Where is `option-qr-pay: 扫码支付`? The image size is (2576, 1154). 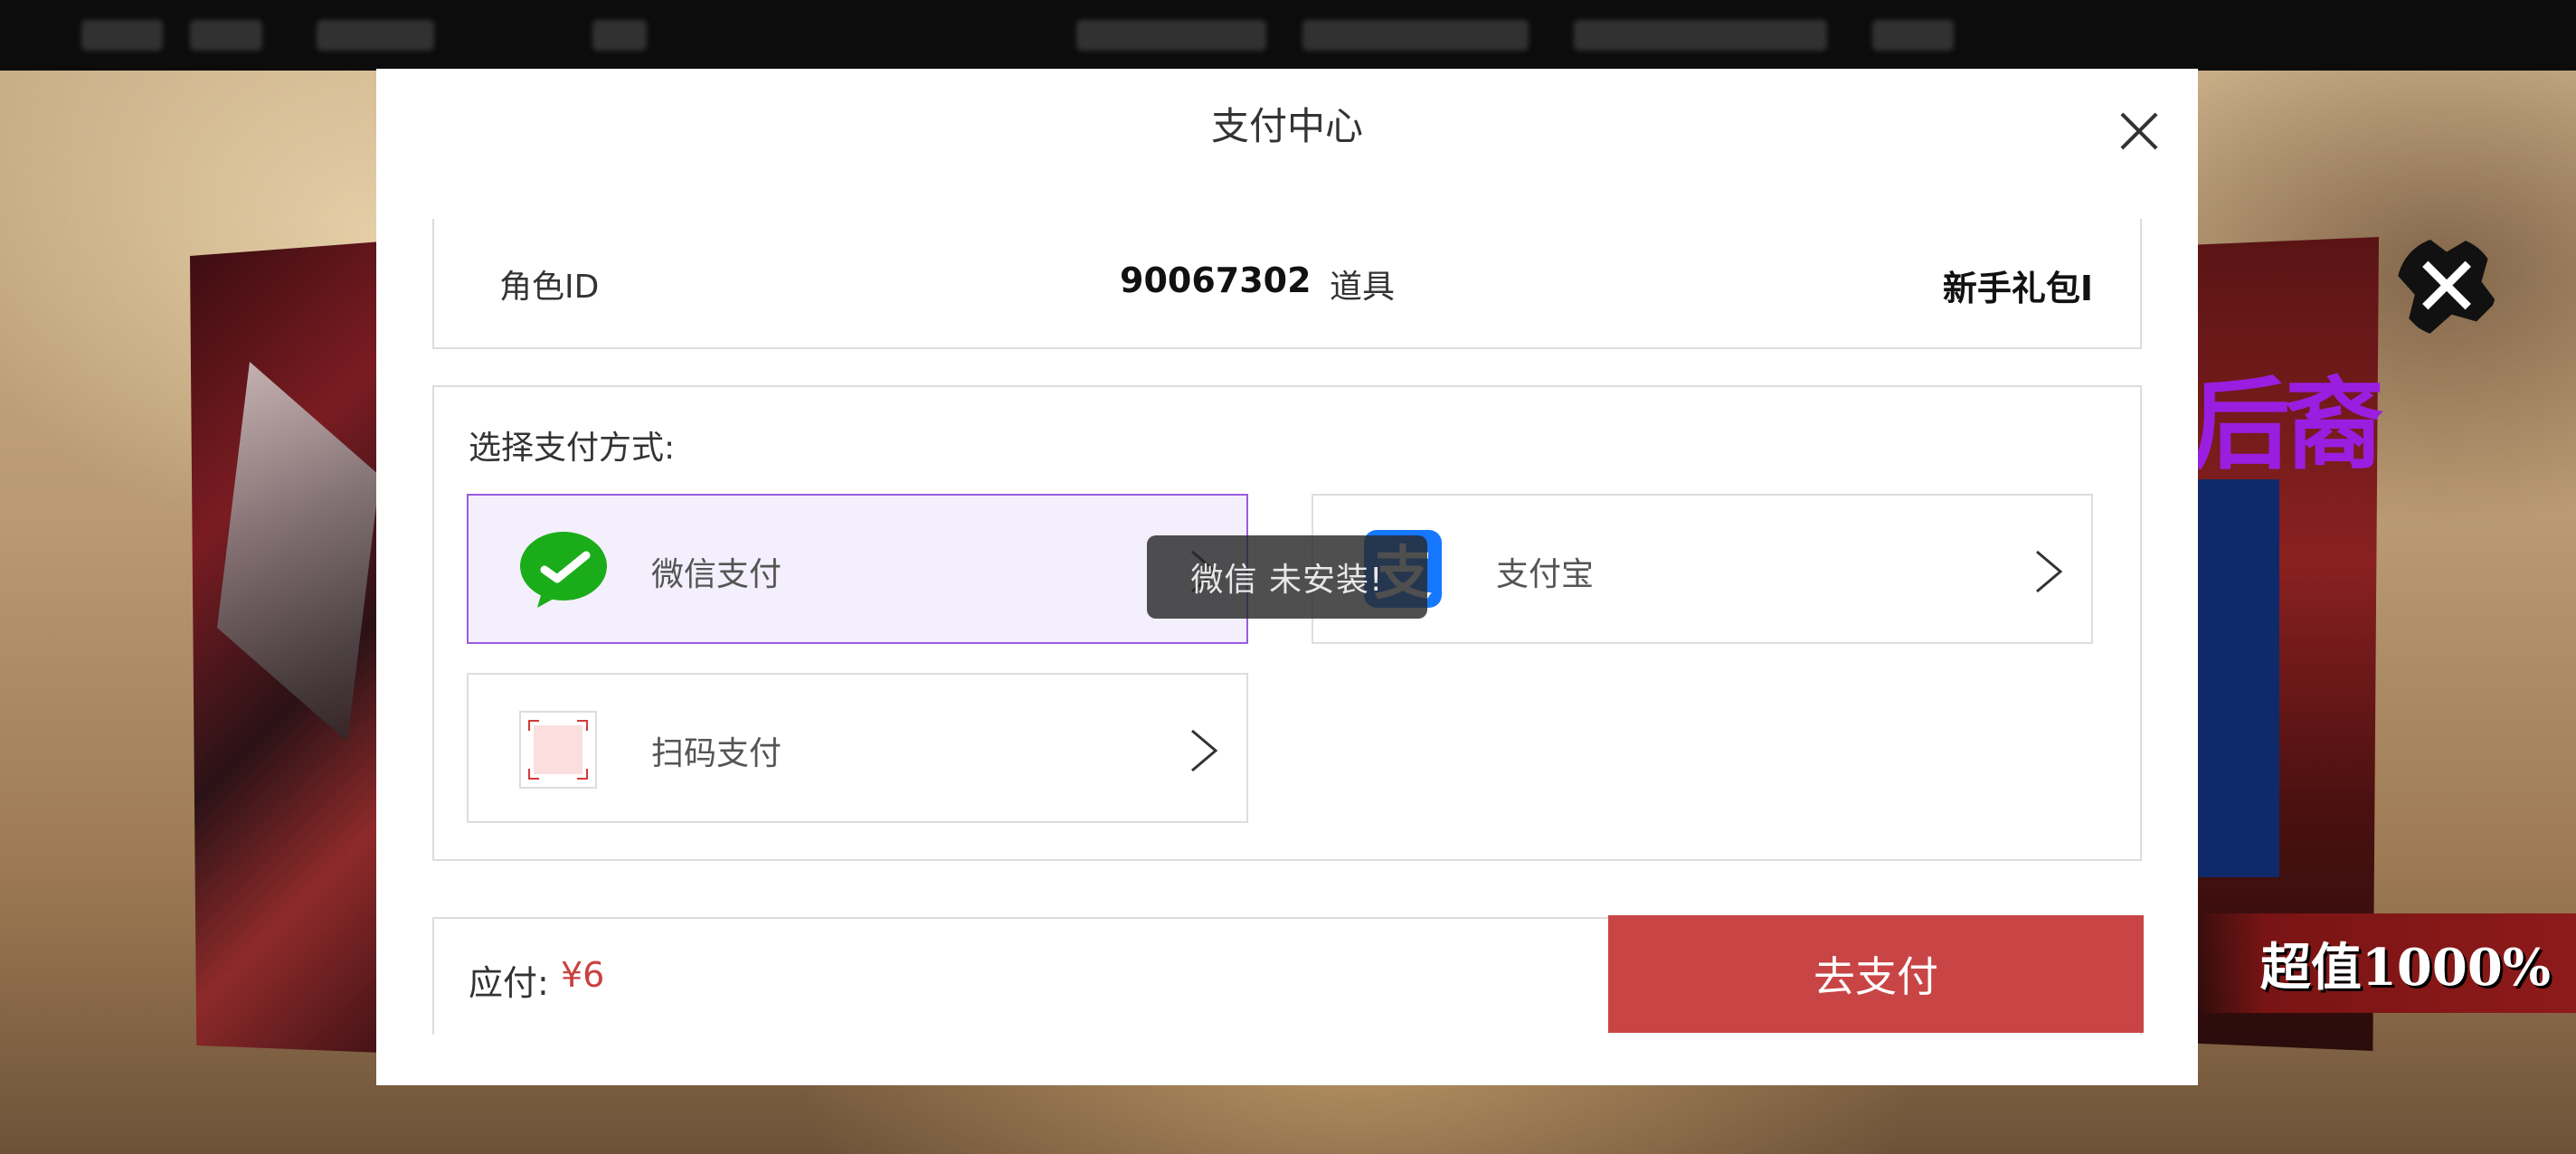
option-qr-pay: 扫码支付 is located at coordinates (857, 748).